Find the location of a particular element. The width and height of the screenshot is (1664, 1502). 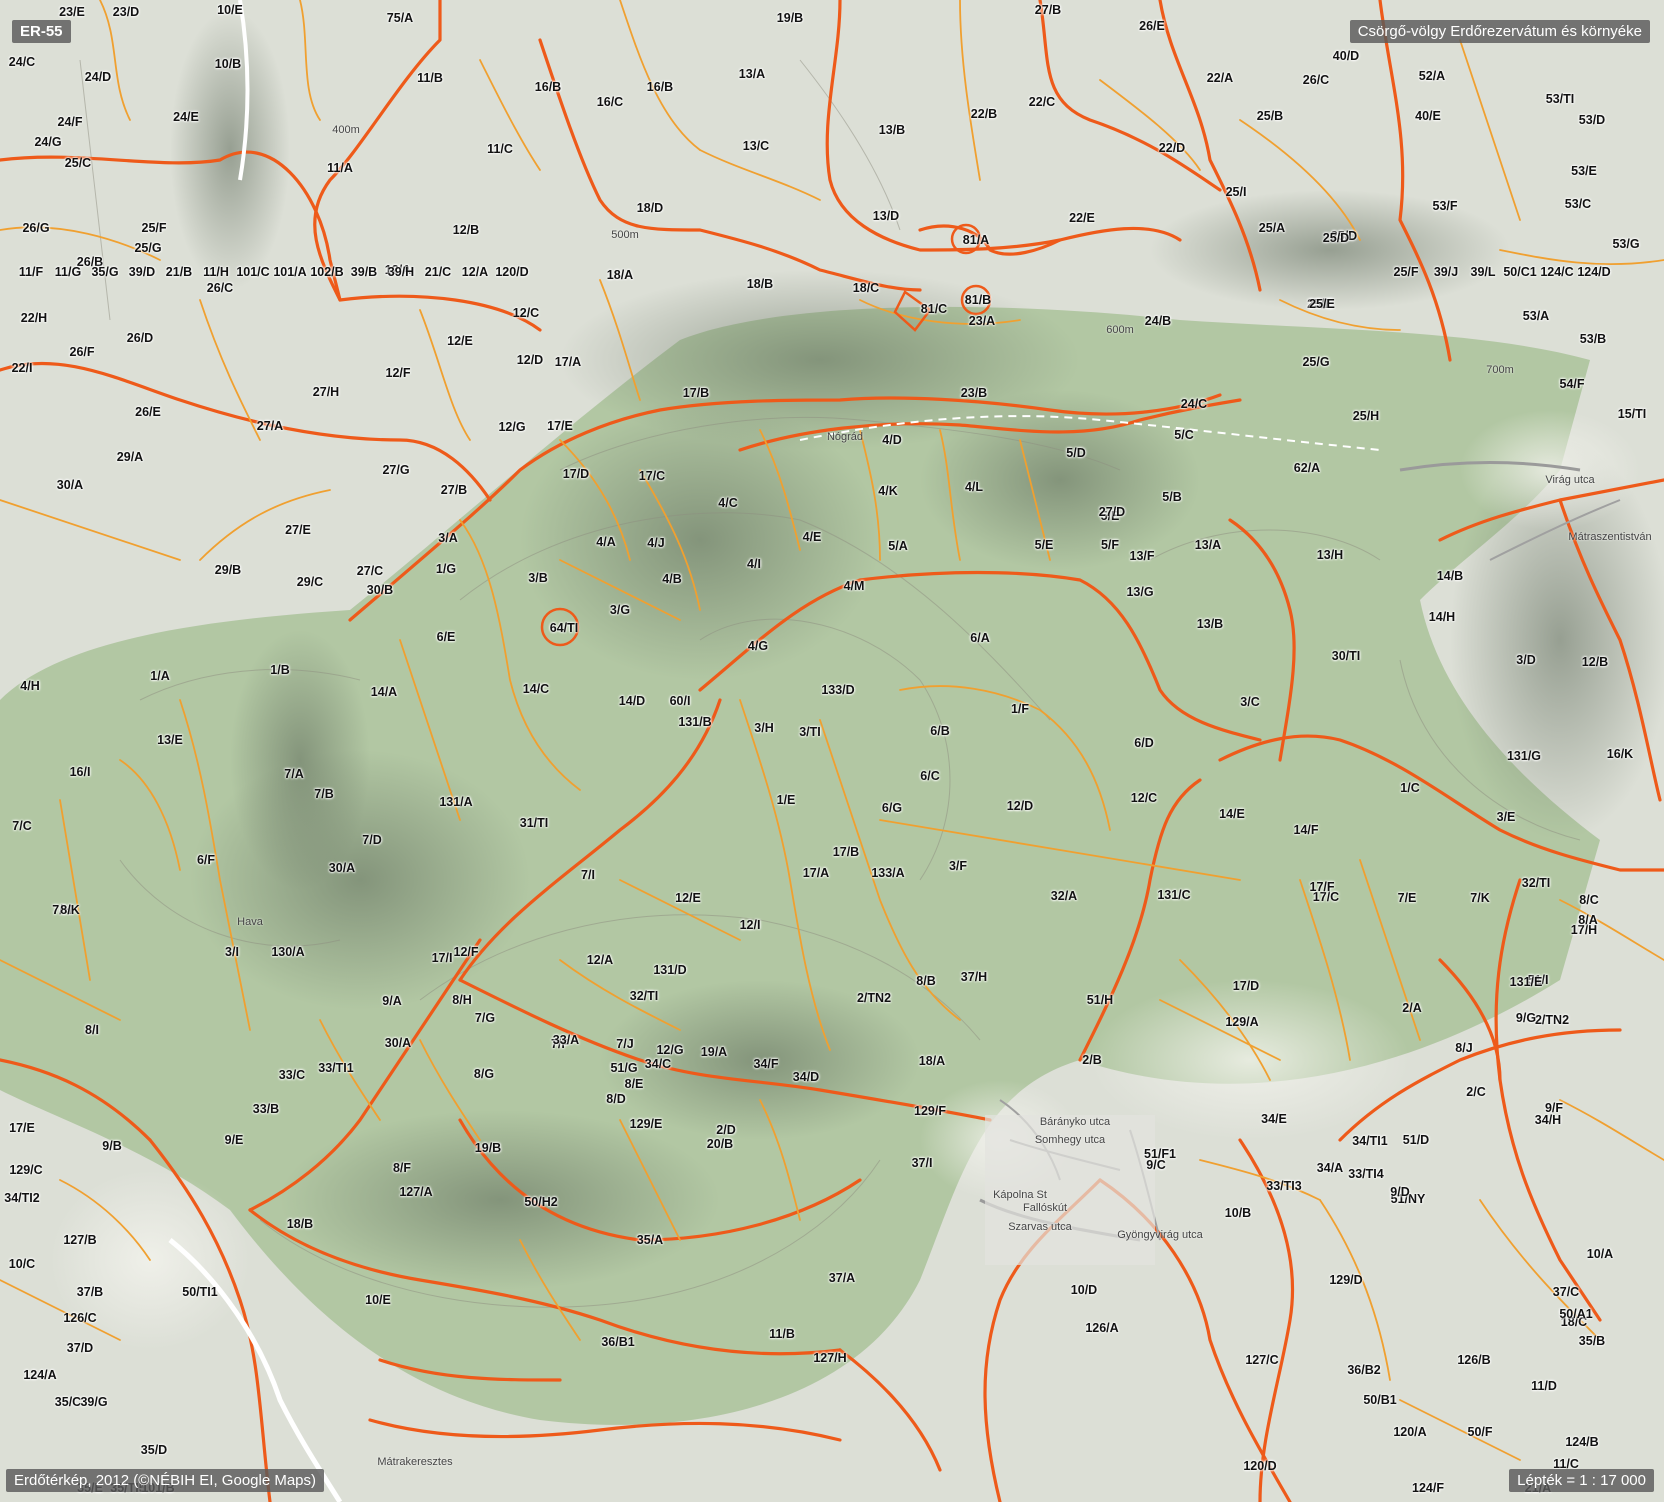

contour-label: 600m is located at coordinates (1120, 330).